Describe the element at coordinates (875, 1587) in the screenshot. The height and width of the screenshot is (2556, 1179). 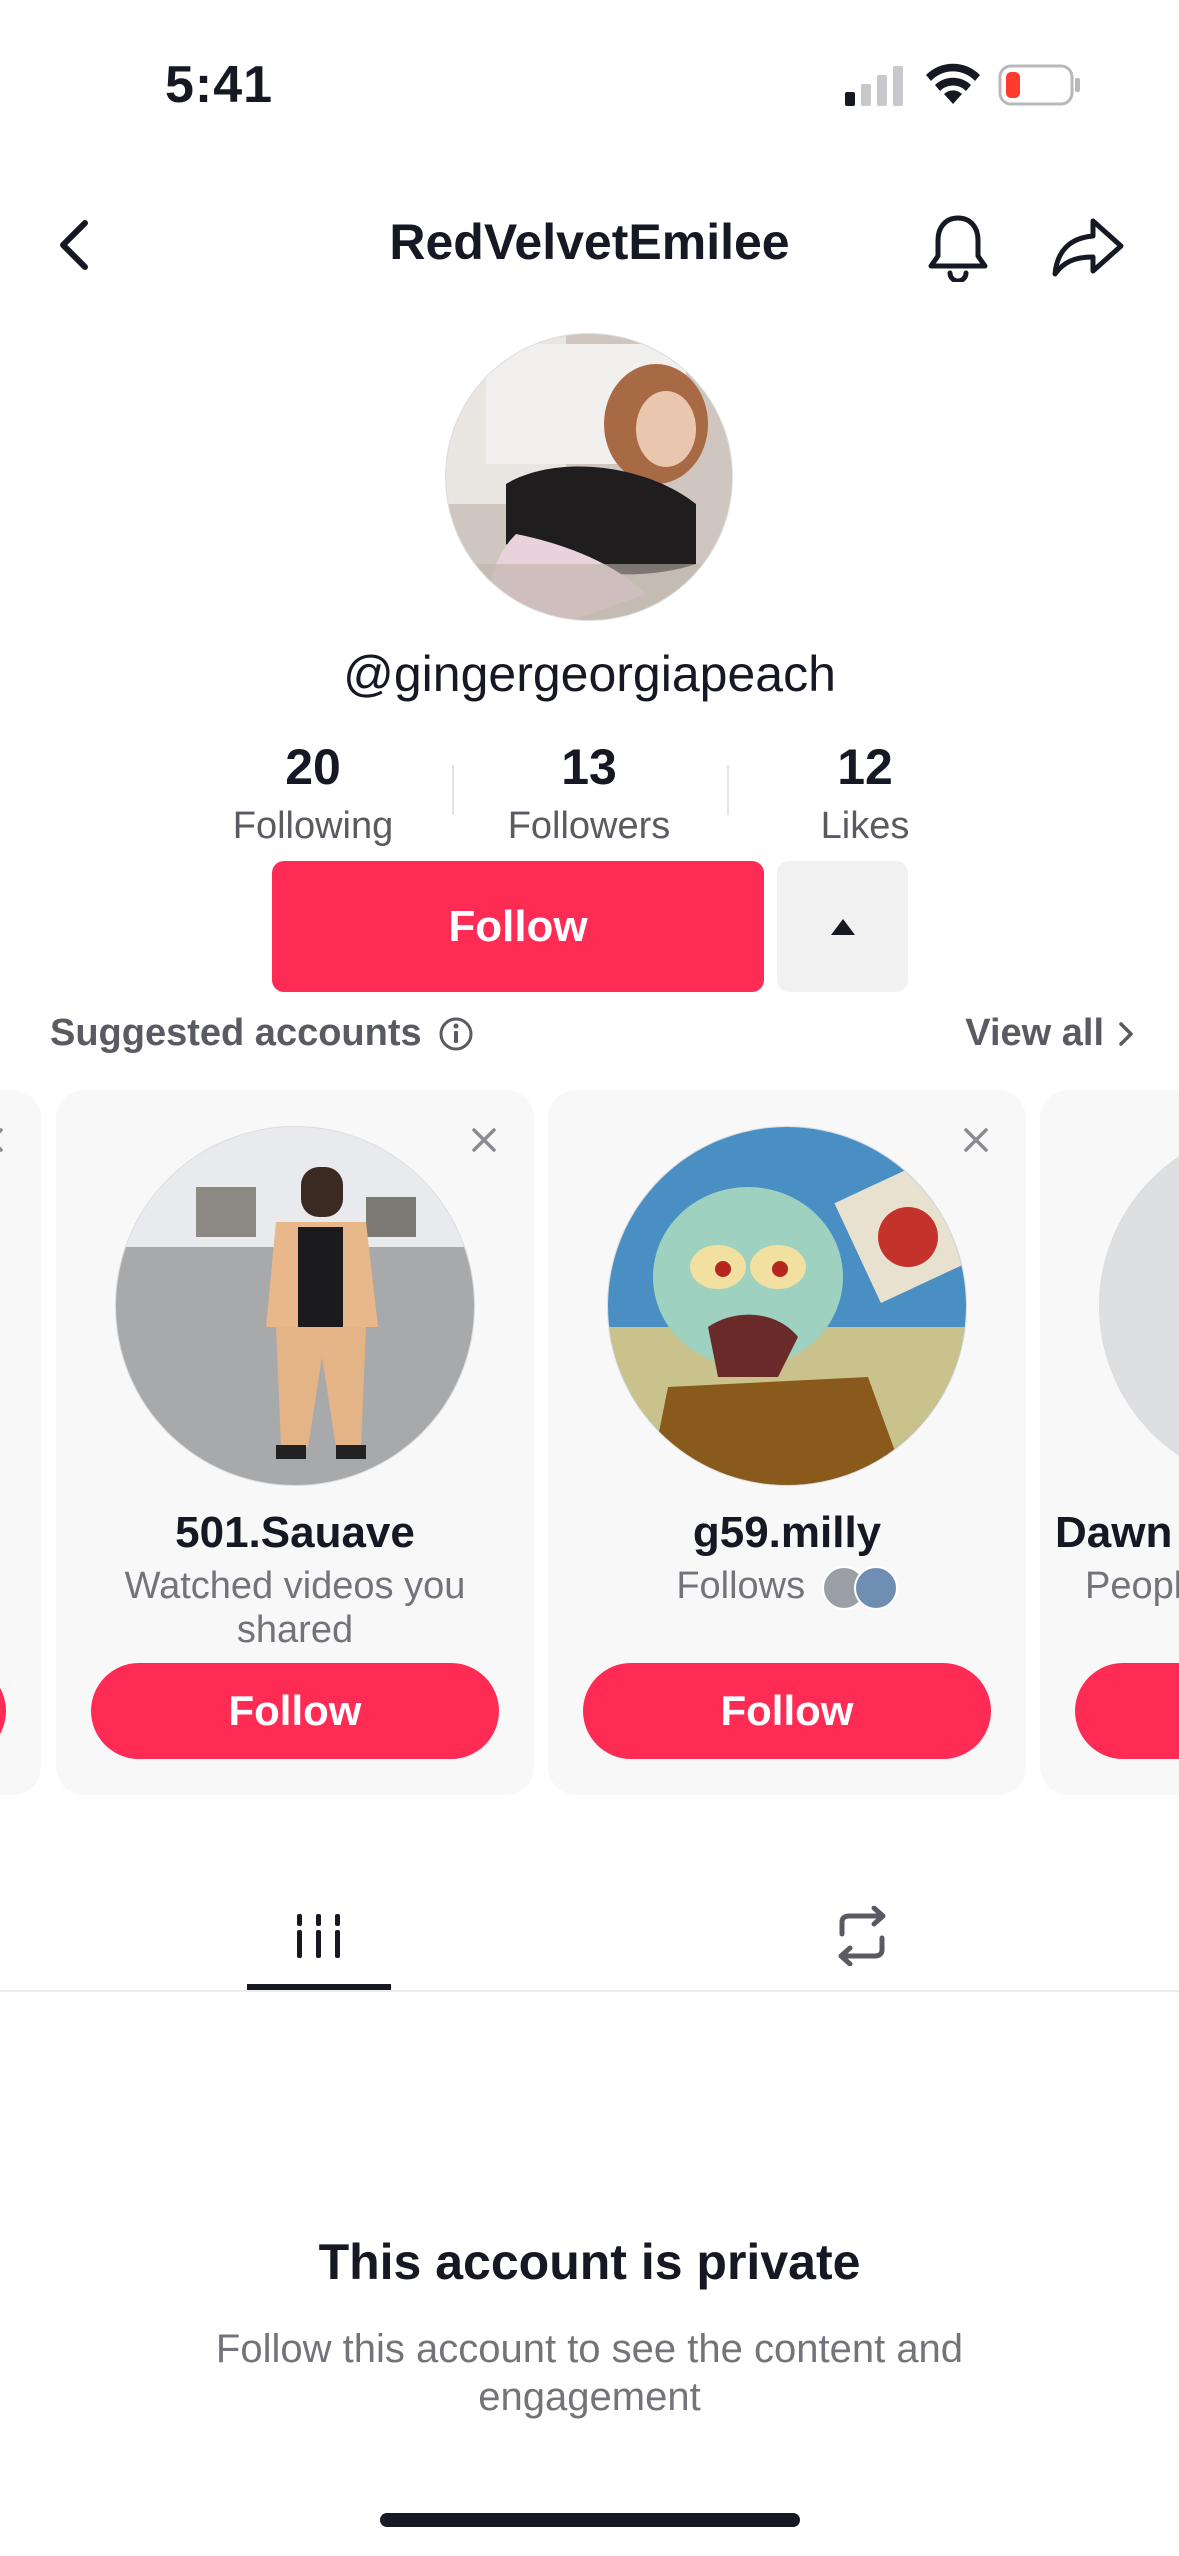
I see `mutual-avatar` at that location.